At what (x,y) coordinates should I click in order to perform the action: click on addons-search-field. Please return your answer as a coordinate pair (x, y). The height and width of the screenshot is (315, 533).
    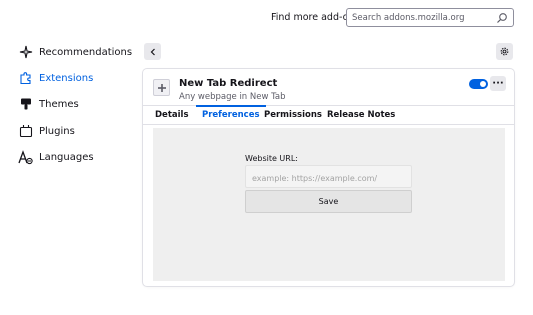
    Looking at the image, I should click on (430, 17).